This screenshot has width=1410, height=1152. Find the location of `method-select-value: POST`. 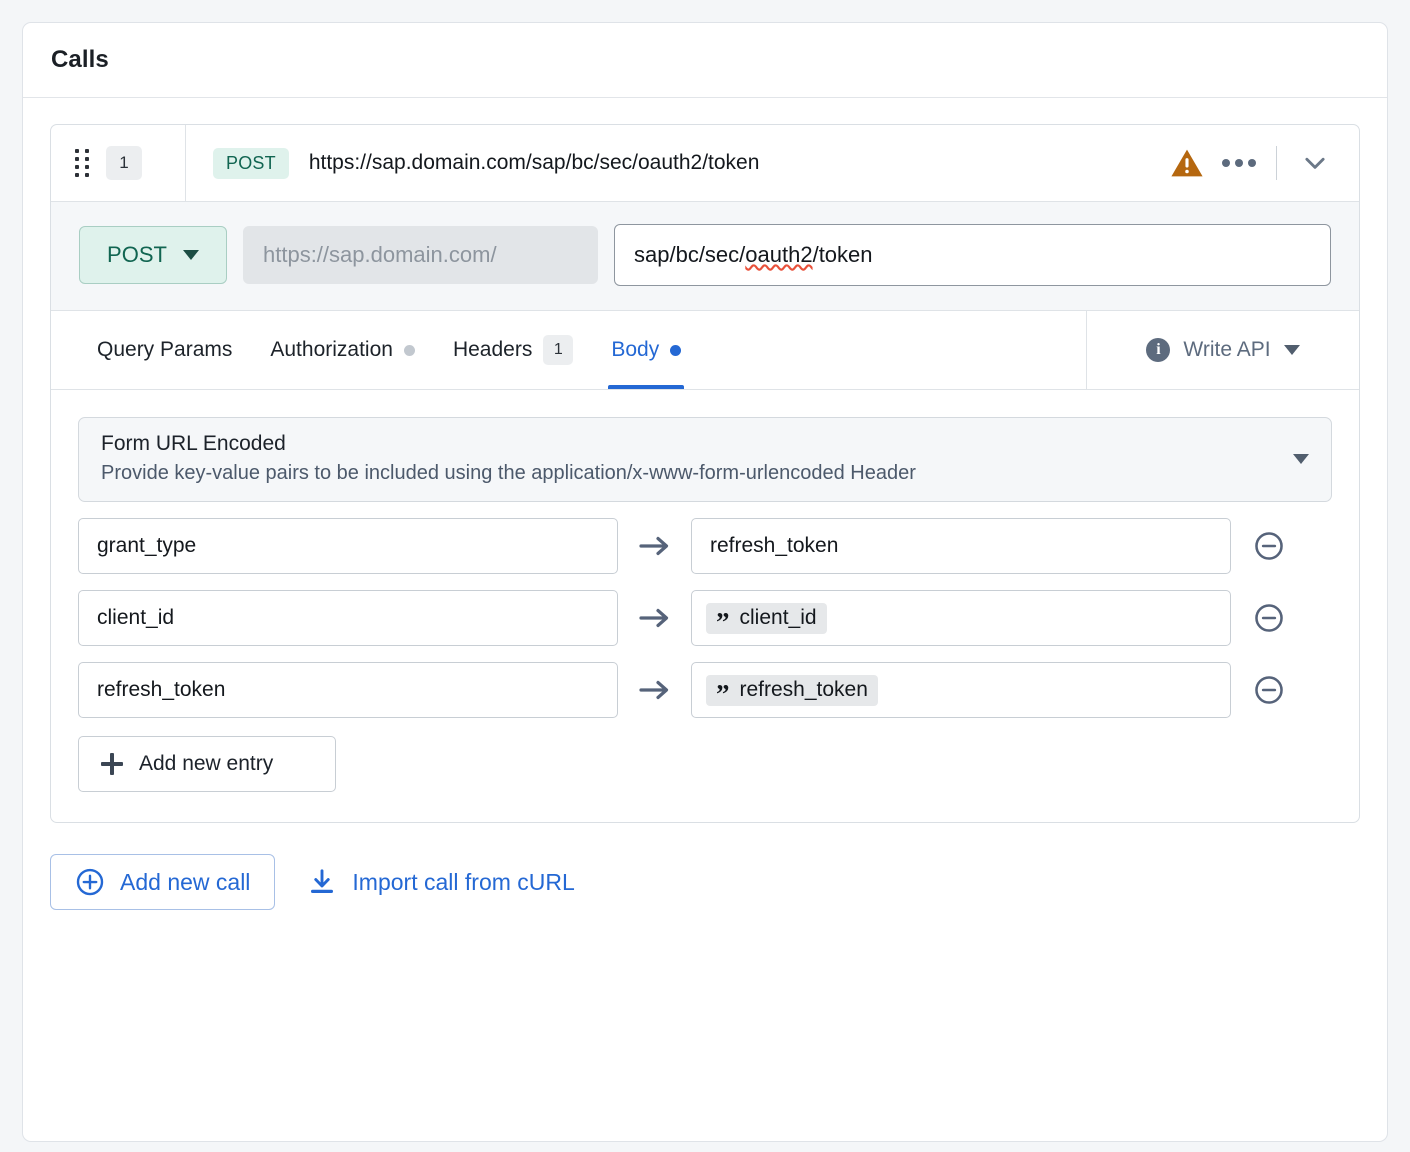

method-select-value: POST is located at coordinates (137, 254).